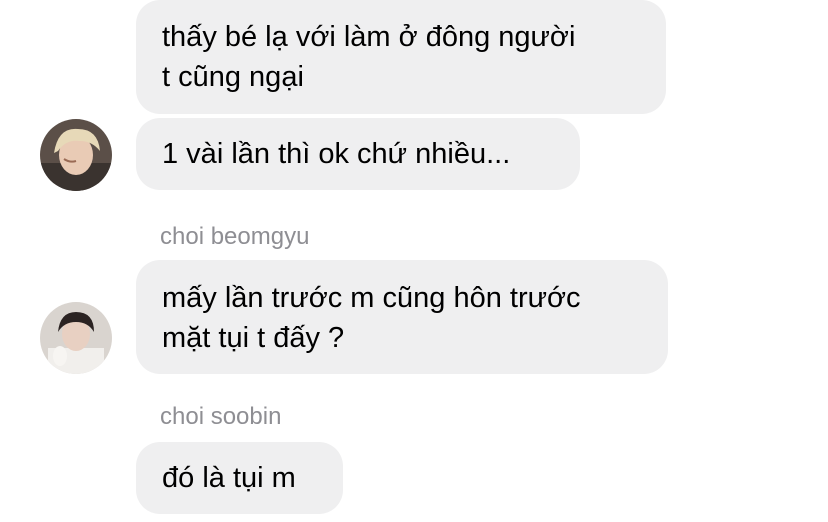  Describe the element at coordinates (369, 37) in the screenshot. I see `message-text: thấy bé lạ với làm ở đông người` at that location.